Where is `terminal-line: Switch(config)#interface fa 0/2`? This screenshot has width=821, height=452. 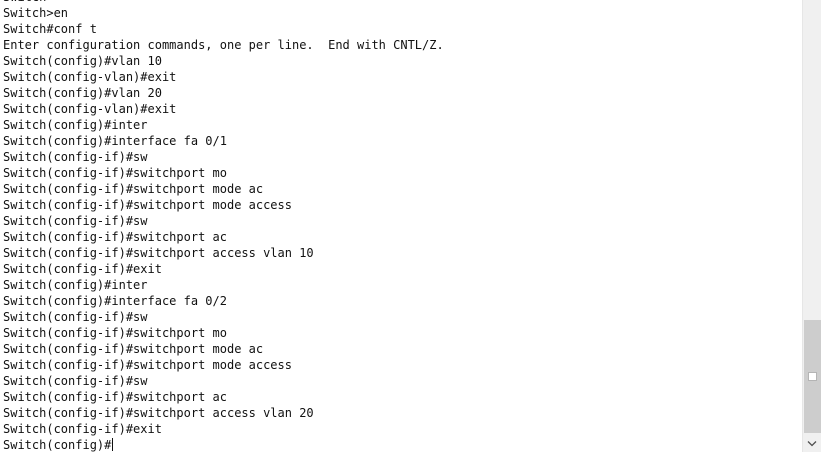
terminal-line: Switch(config)#interface fa 0/2 is located at coordinates (115, 301).